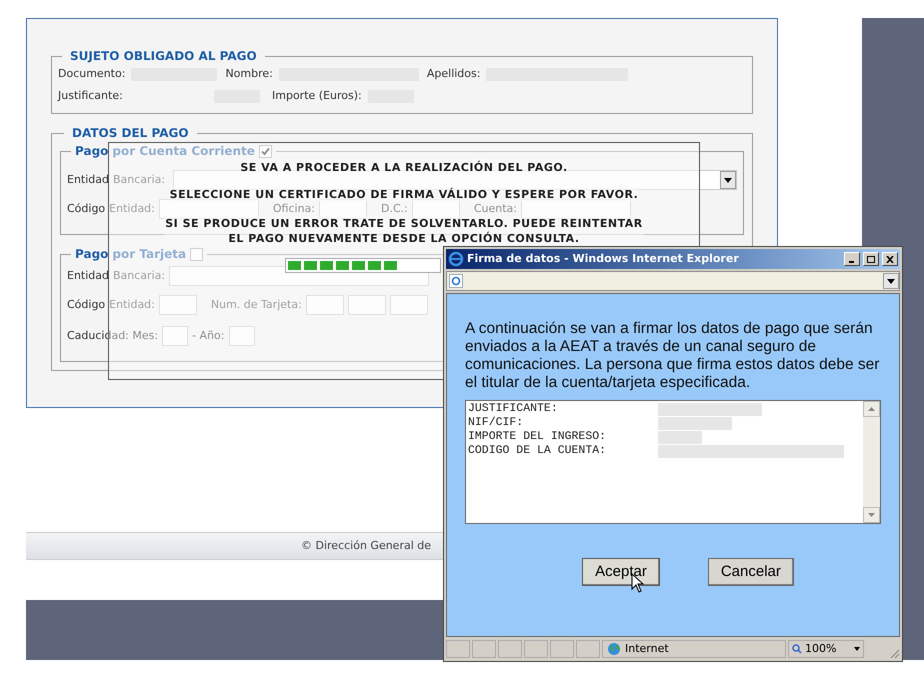  What do you see at coordinates (256, 304) in the screenshot?
I see `field-label: Num. de Tarjeta:` at bounding box center [256, 304].